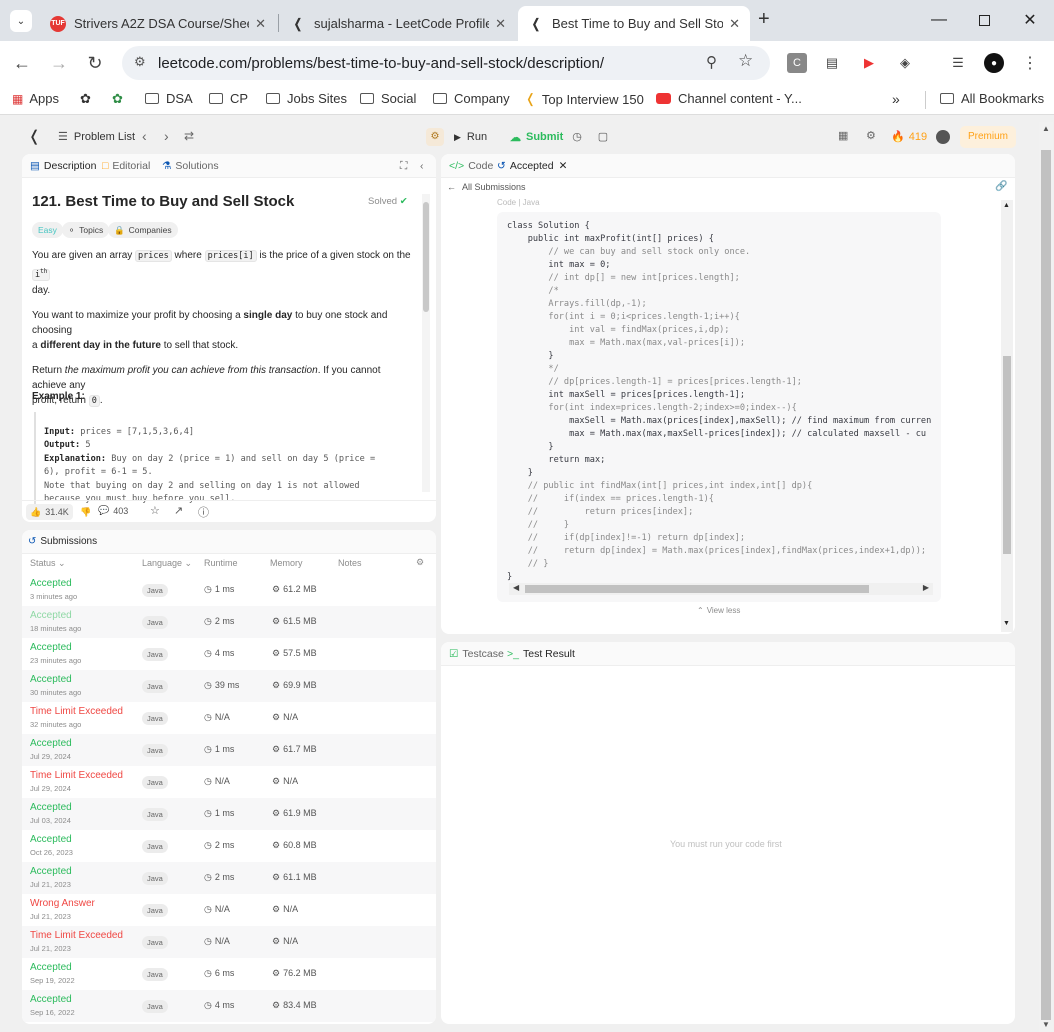 The height and width of the screenshot is (1032, 1054). Describe the element at coordinates (229, 622) in the screenshot. I see `table-row: Accepted 18 minutes ago Java ◷ 2 ms ⚙ 61.5 MB` at that location.